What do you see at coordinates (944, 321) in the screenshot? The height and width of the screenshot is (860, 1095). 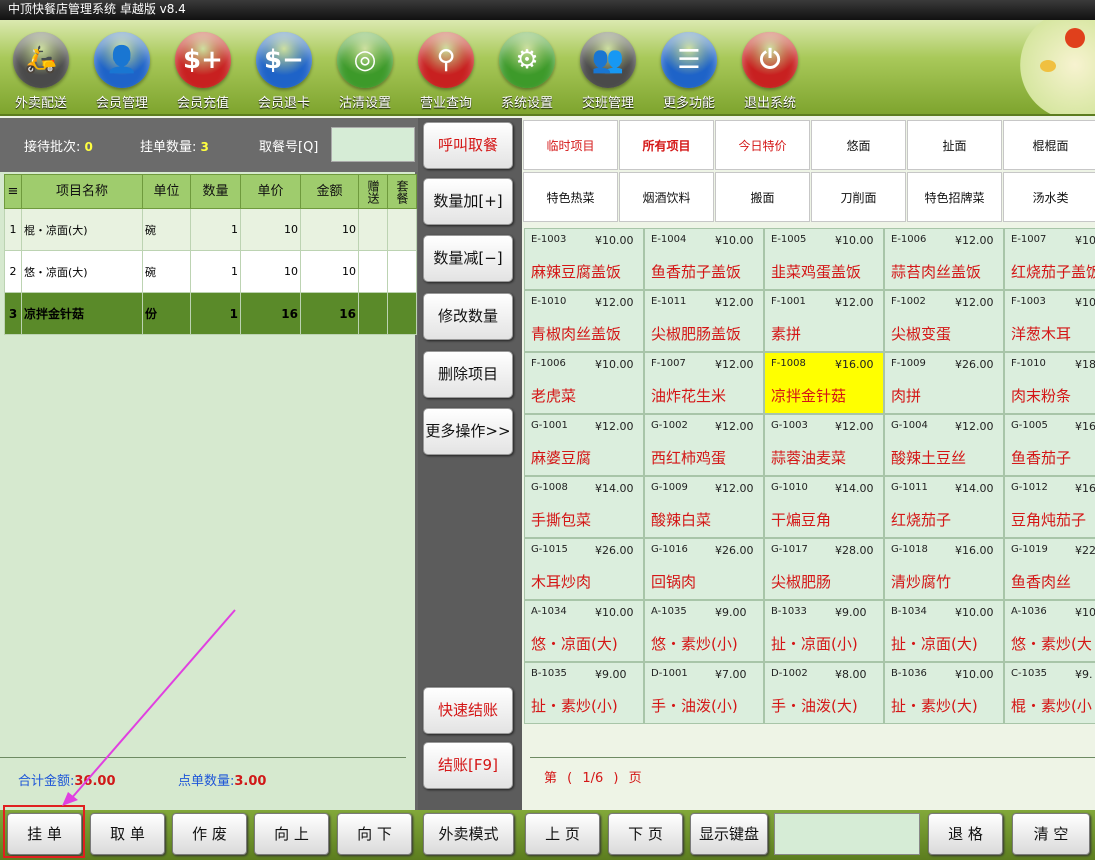 I see `menu-item-card: F-1002 ¥12.00 尖椒变蛋` at bounding box center [944, 321].